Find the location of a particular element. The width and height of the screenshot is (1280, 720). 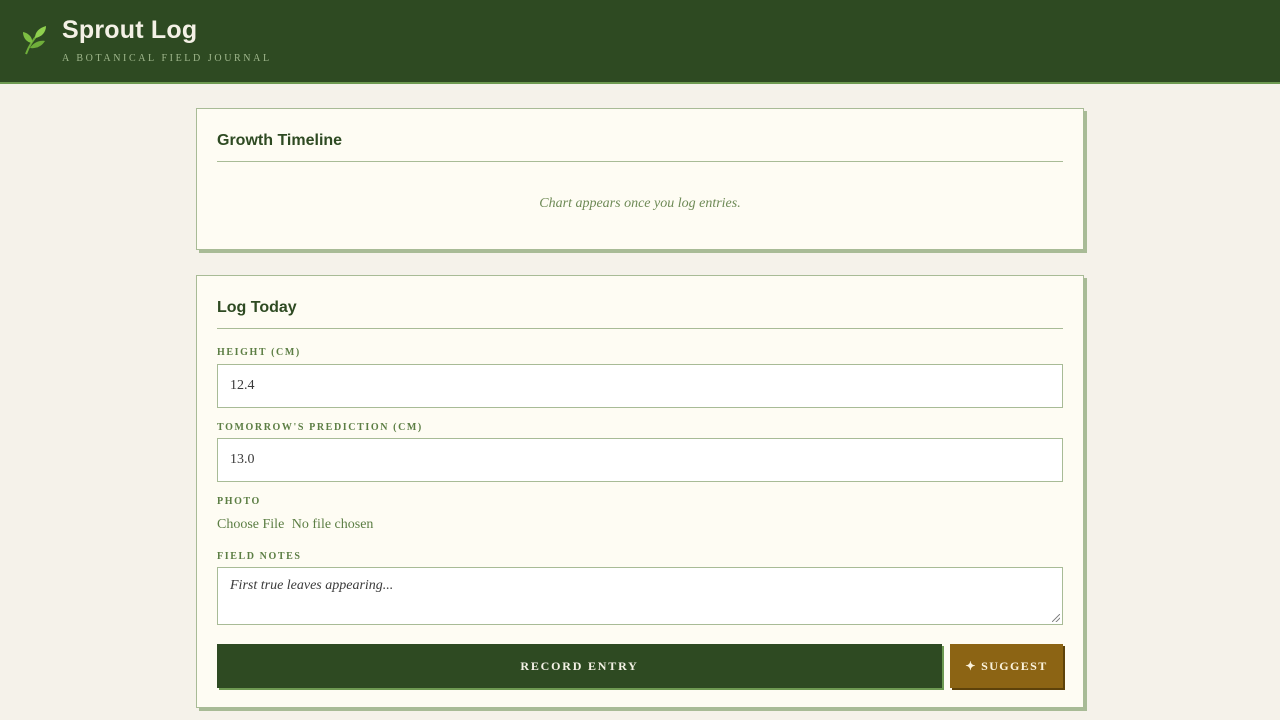

choose-file-button: Choose File is located at coordinates (250, 524).